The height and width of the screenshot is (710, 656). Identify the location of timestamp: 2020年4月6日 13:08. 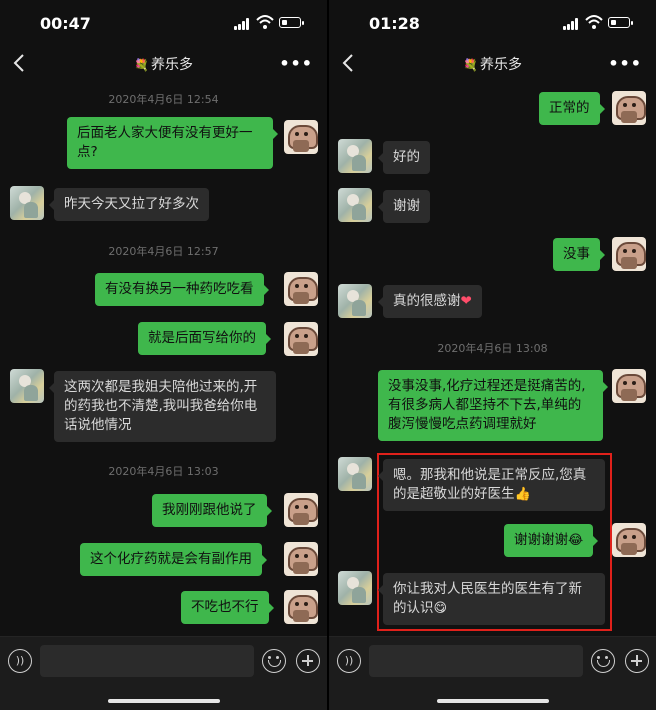
(492, 348).